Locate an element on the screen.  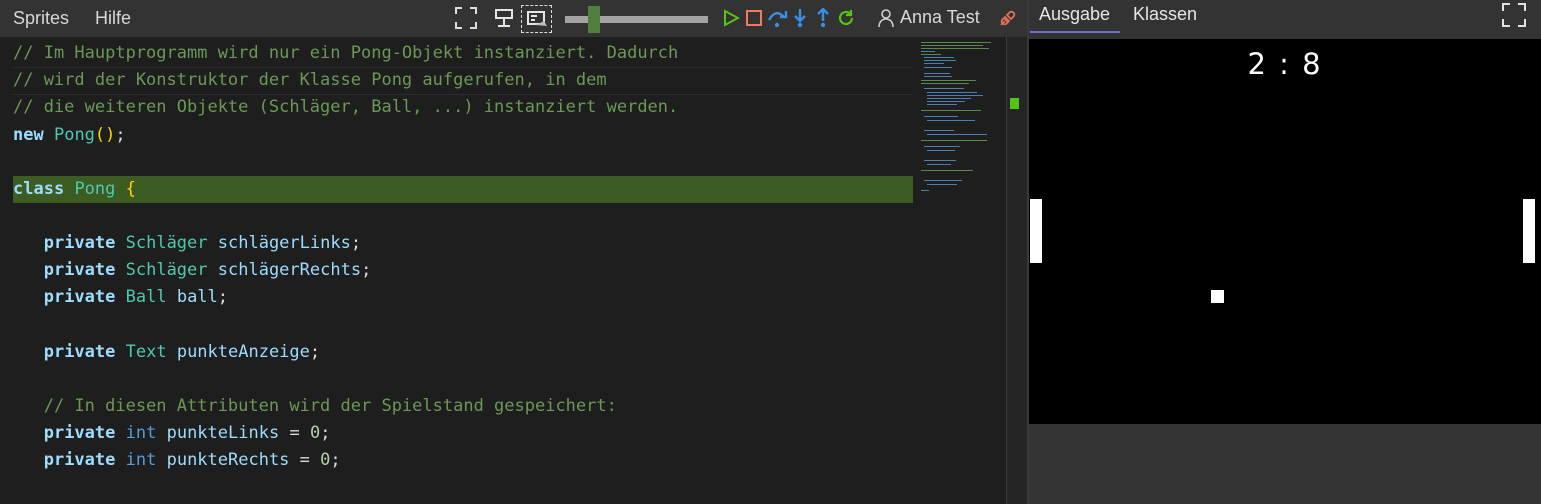
code-tokens: private Ball ball; is located at coordinates (136, 297).